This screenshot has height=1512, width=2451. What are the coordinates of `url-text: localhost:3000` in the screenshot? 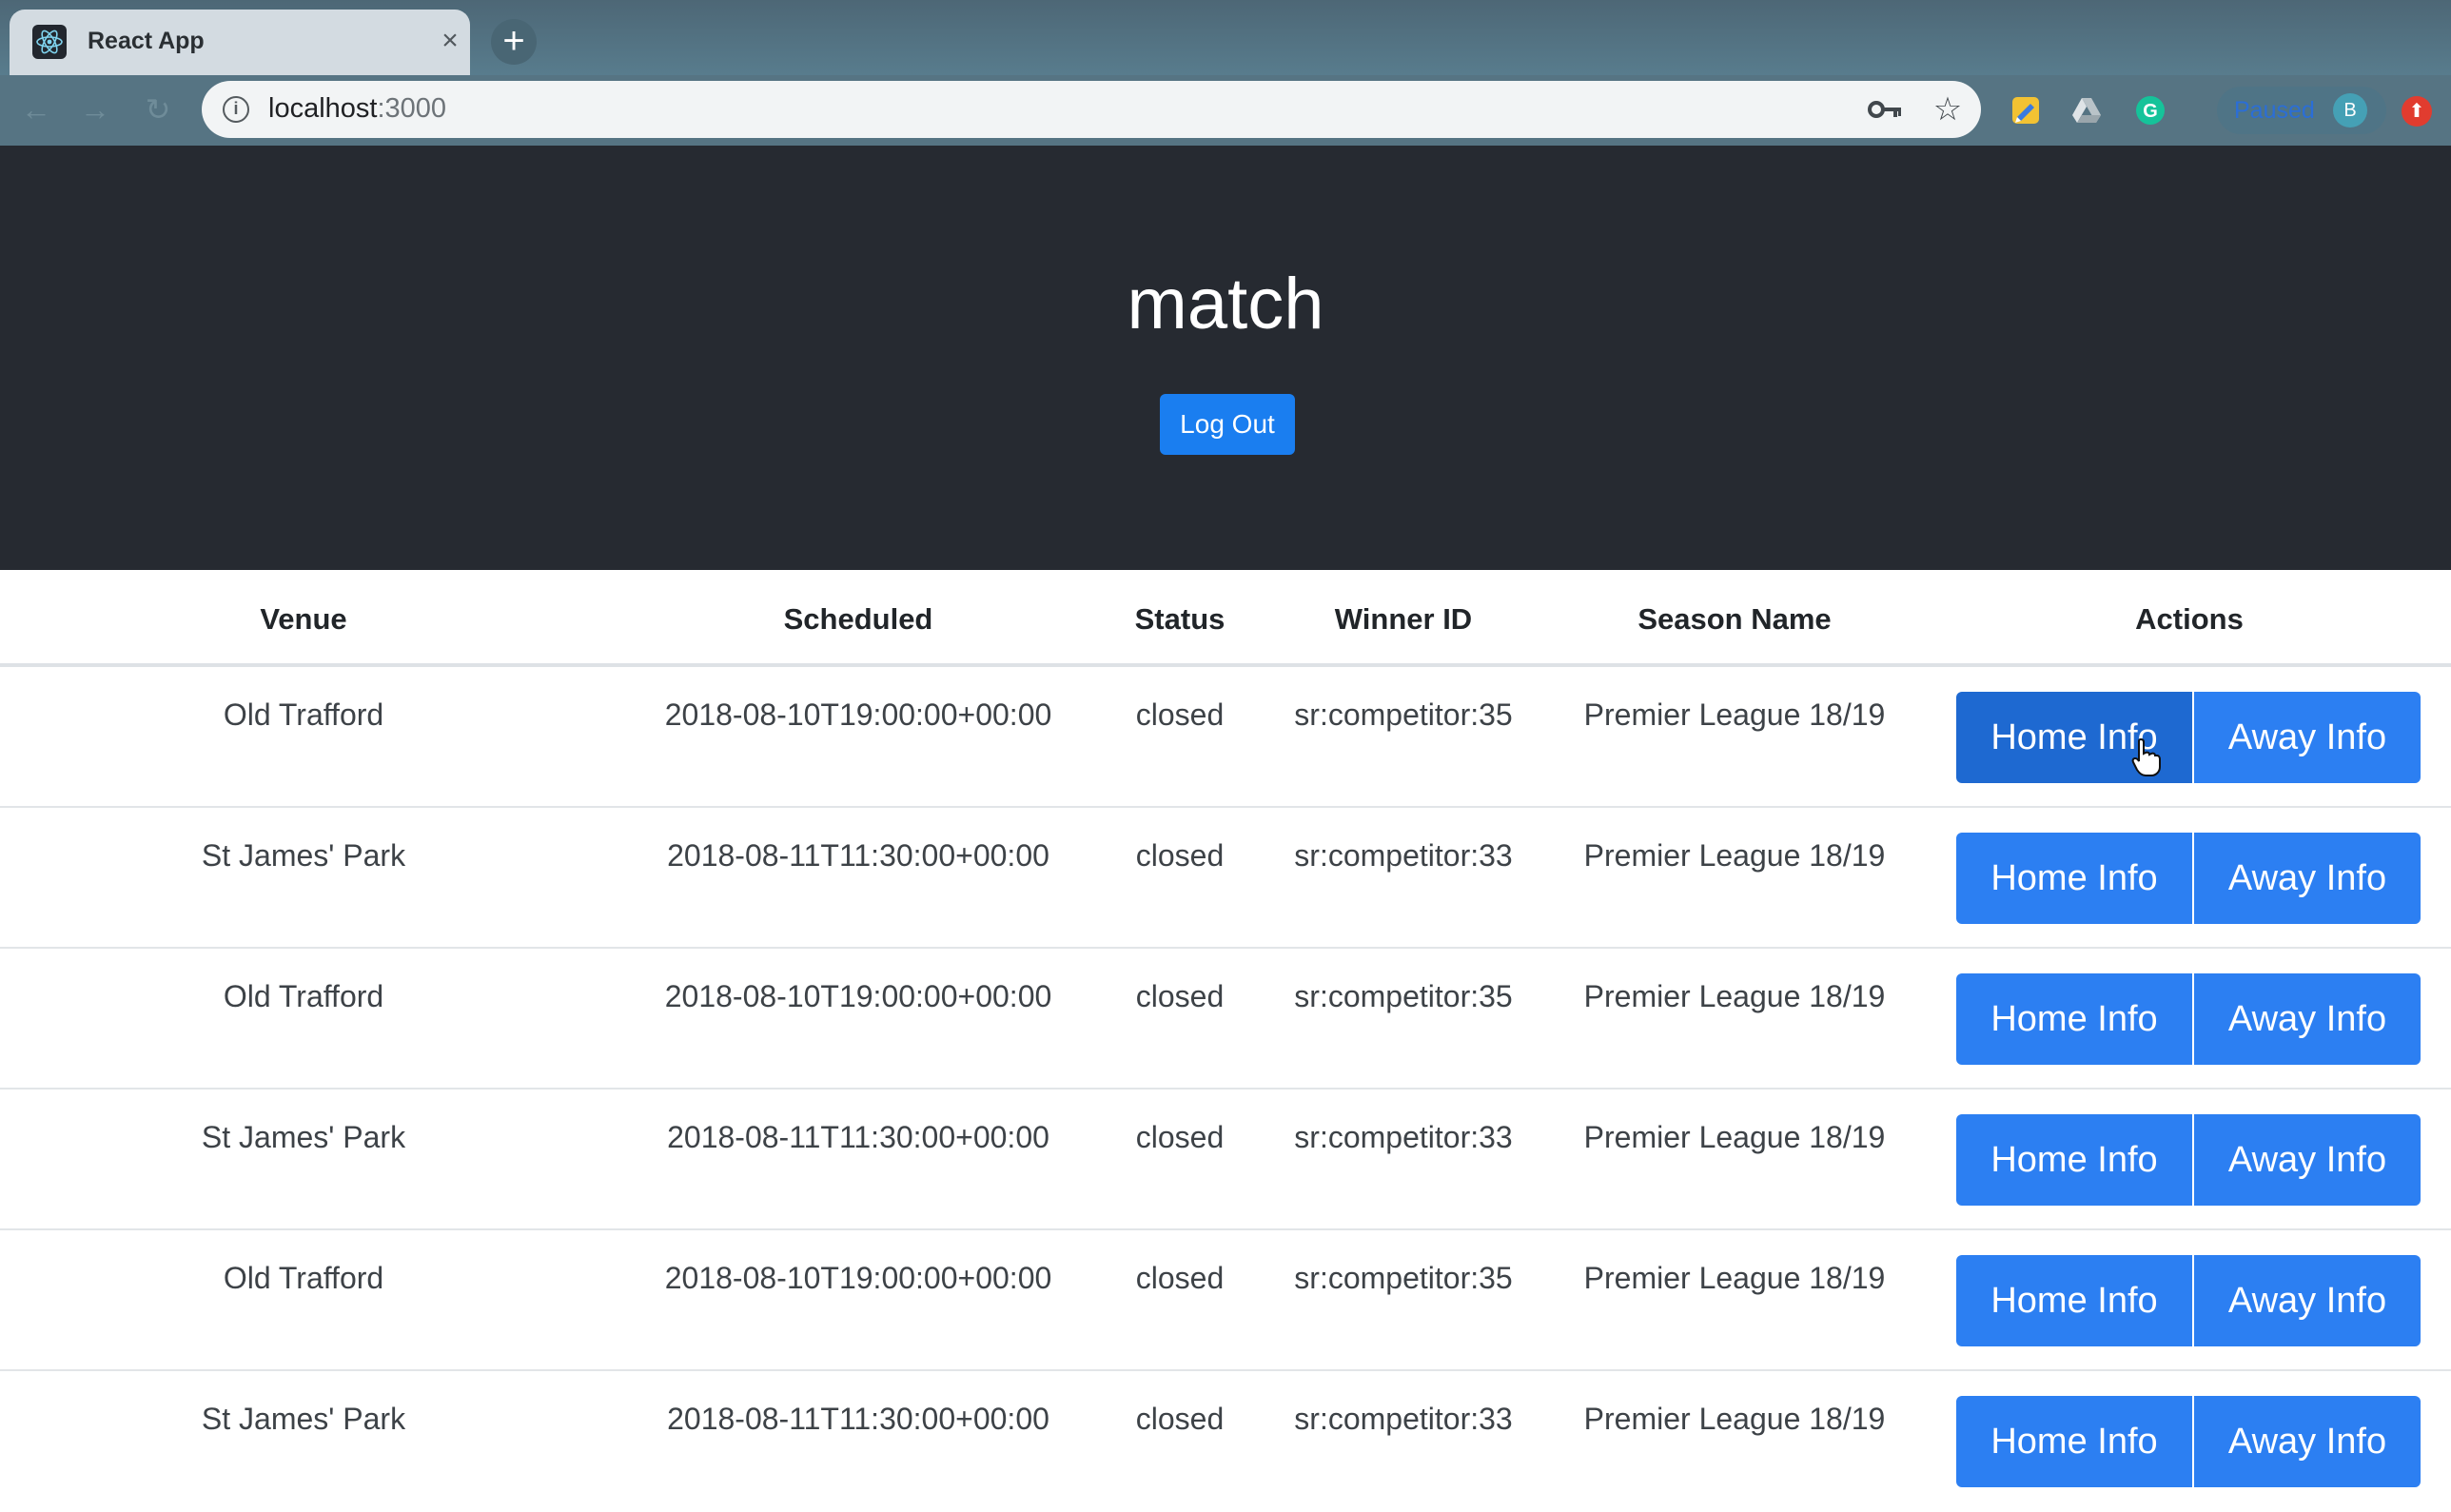 It's located at (357, 109).